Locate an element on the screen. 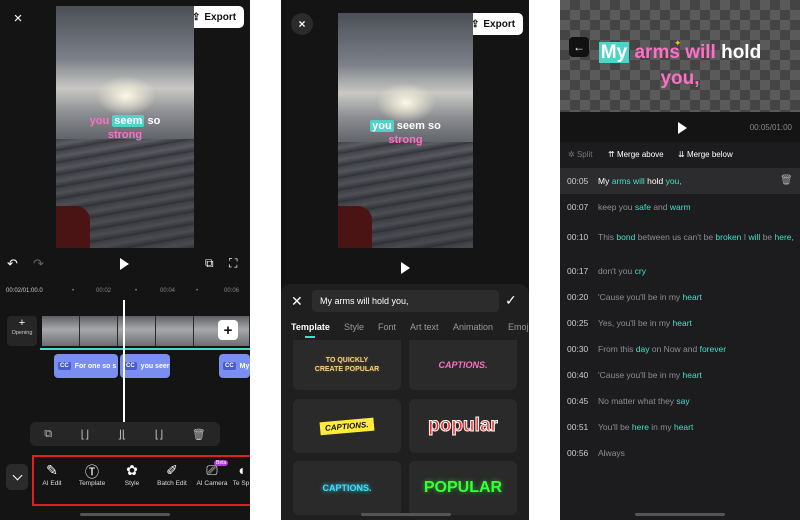 The height and width of the screenshot is (520, 800). caption-text: You'll be here in my heart is located at coordinates (699, 427).